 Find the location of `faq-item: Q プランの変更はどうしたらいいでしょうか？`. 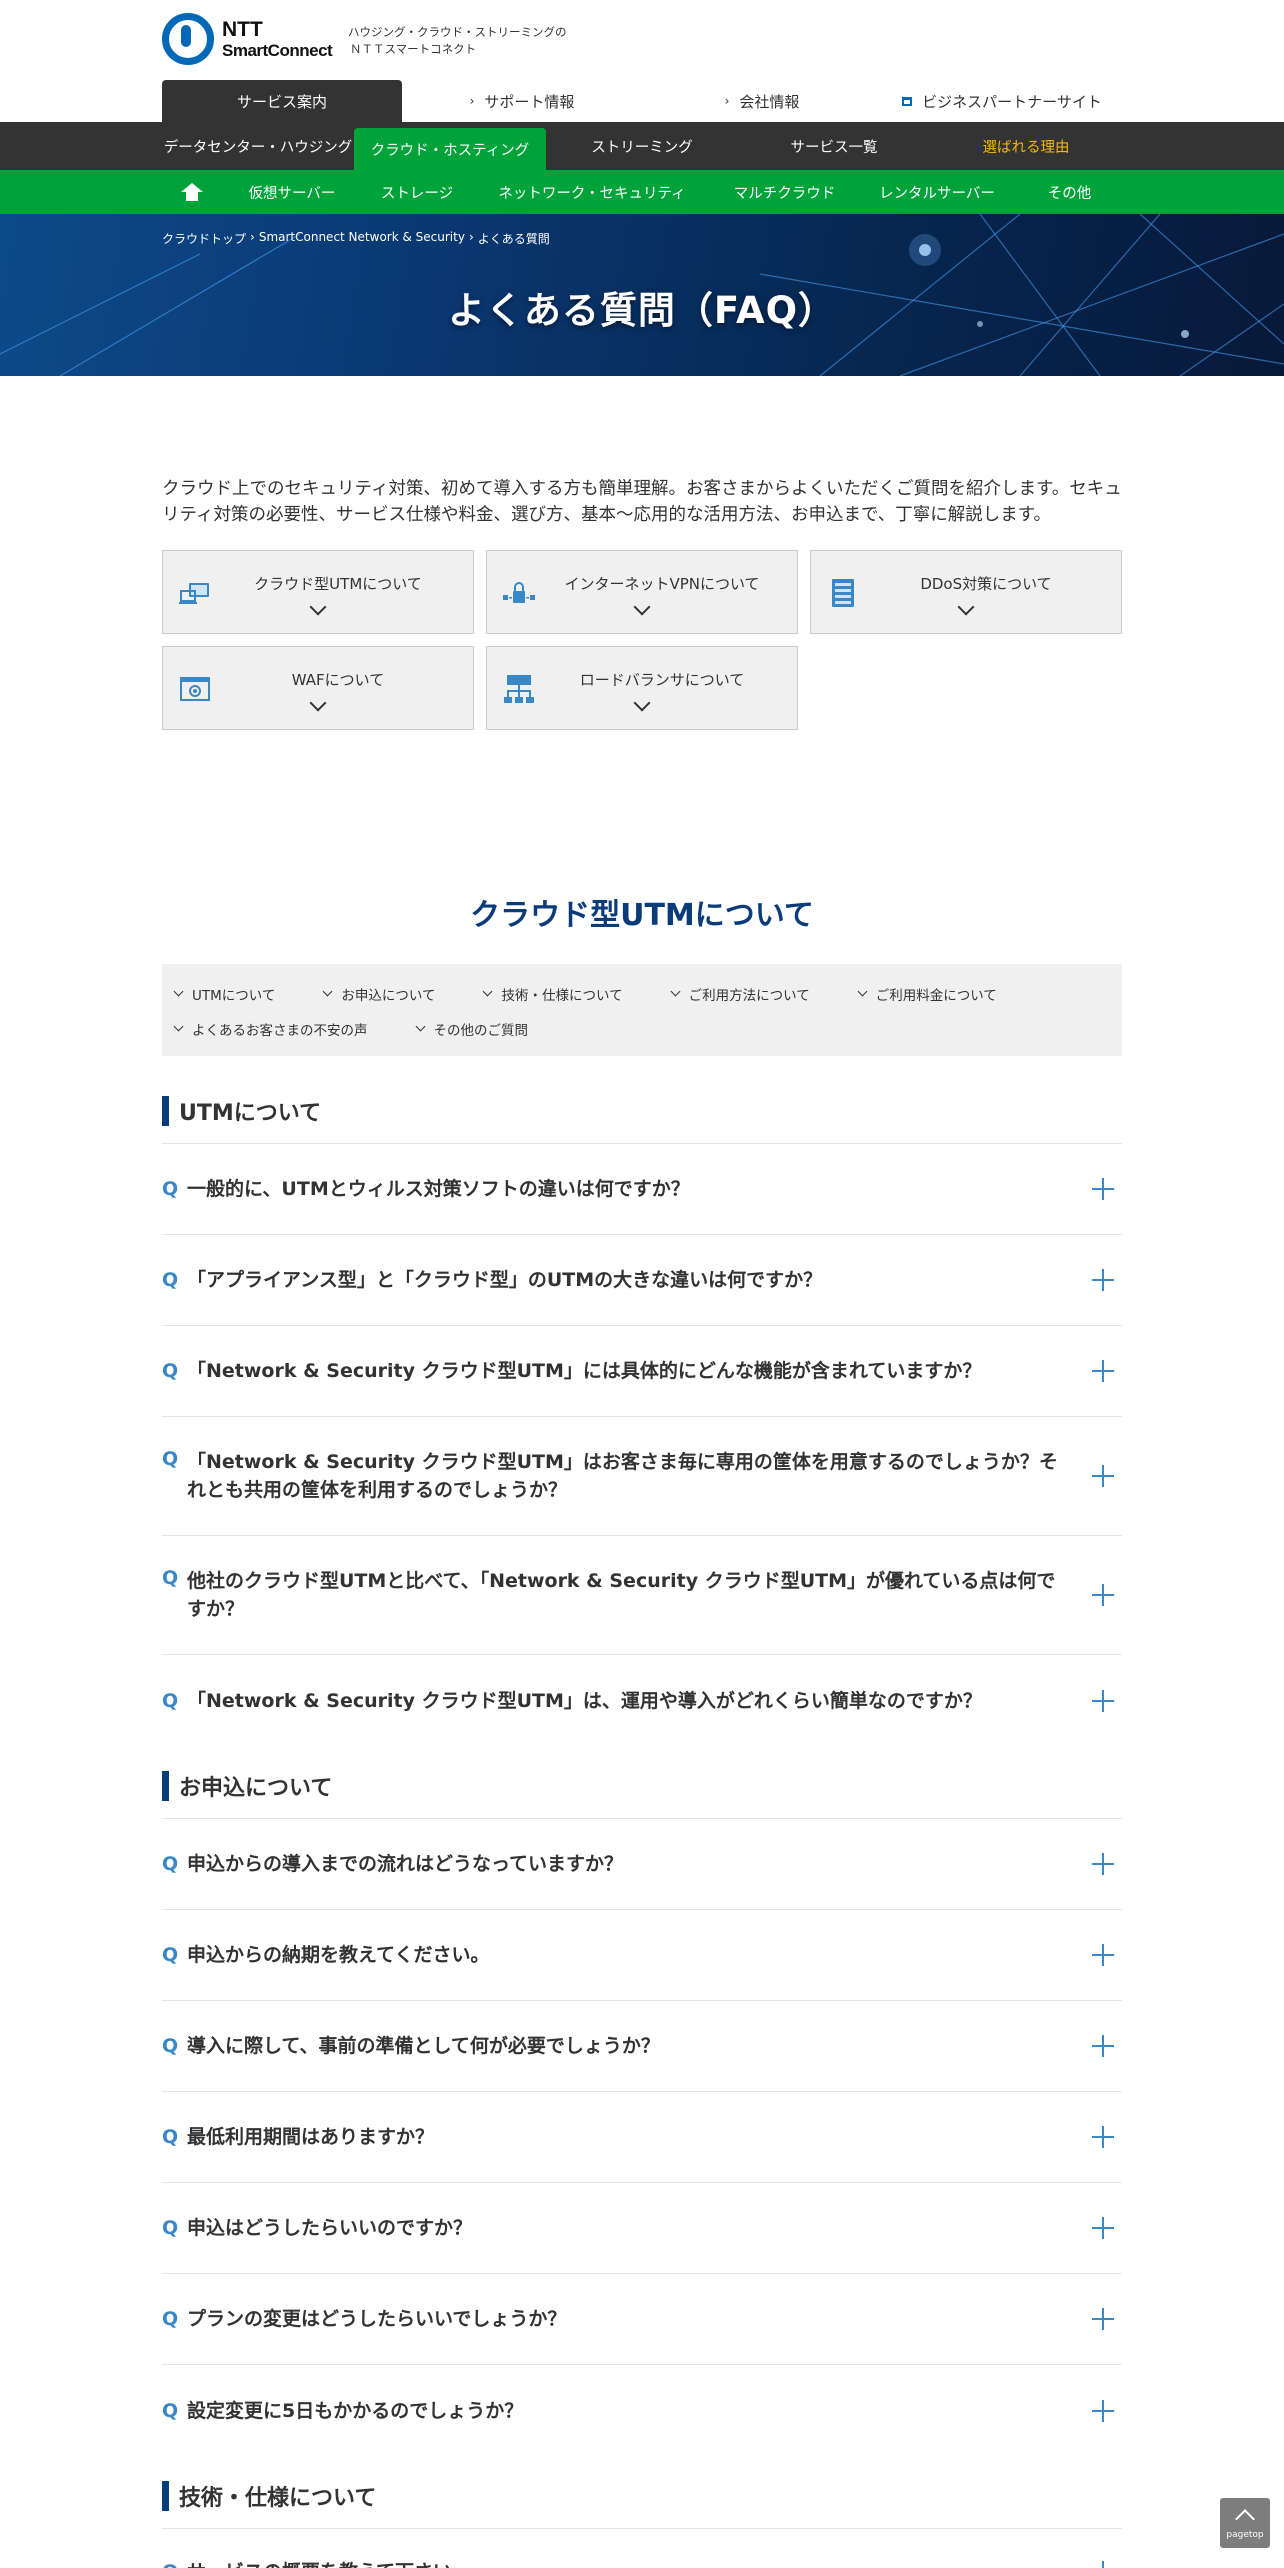

faq-item: Q プランの変更はどうしたらいいでしょうか？ is located at coordinates (642, 2319).